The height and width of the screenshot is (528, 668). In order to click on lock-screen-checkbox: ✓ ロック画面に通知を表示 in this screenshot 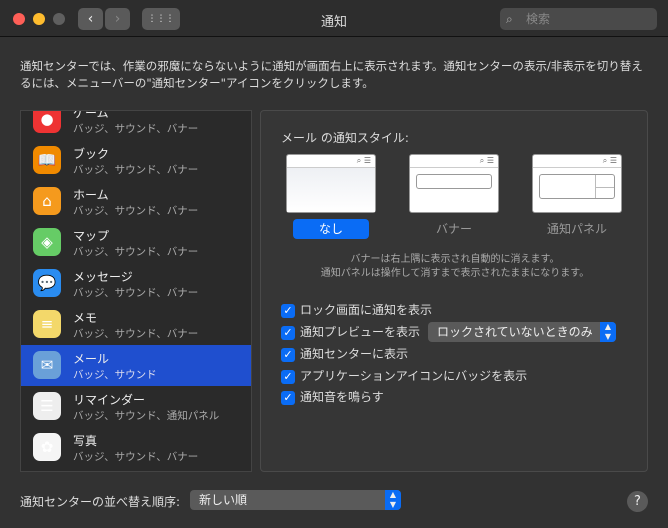, I will do `click(356, 310)`.